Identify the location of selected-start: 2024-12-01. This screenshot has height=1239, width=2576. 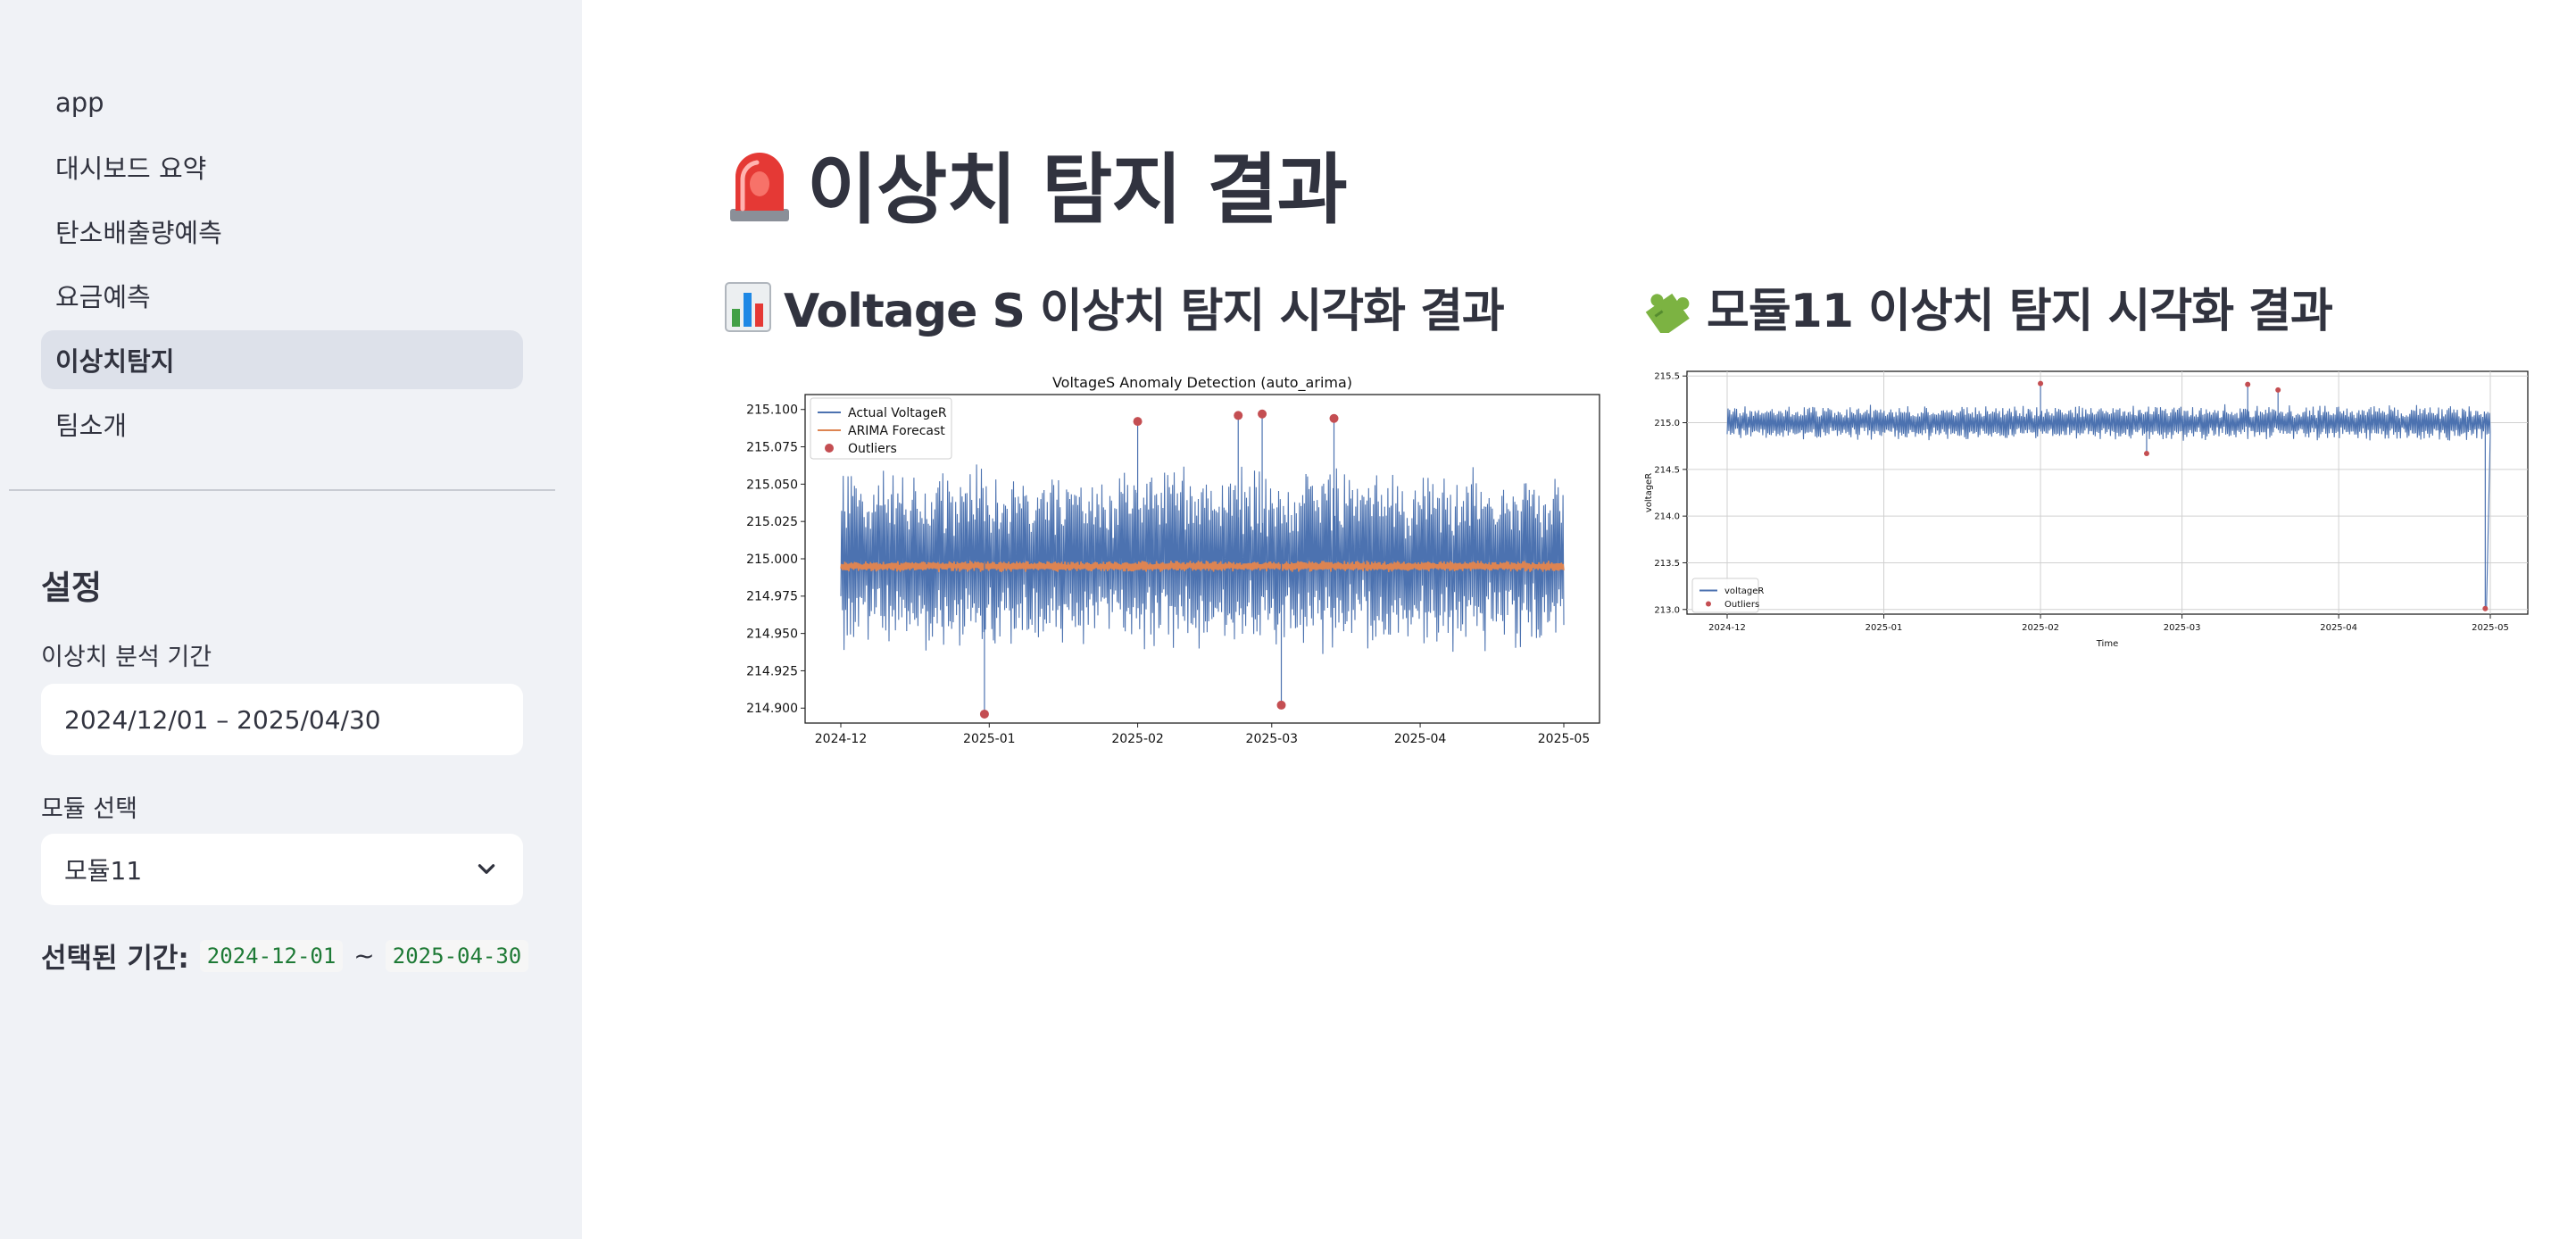
(271, 955).